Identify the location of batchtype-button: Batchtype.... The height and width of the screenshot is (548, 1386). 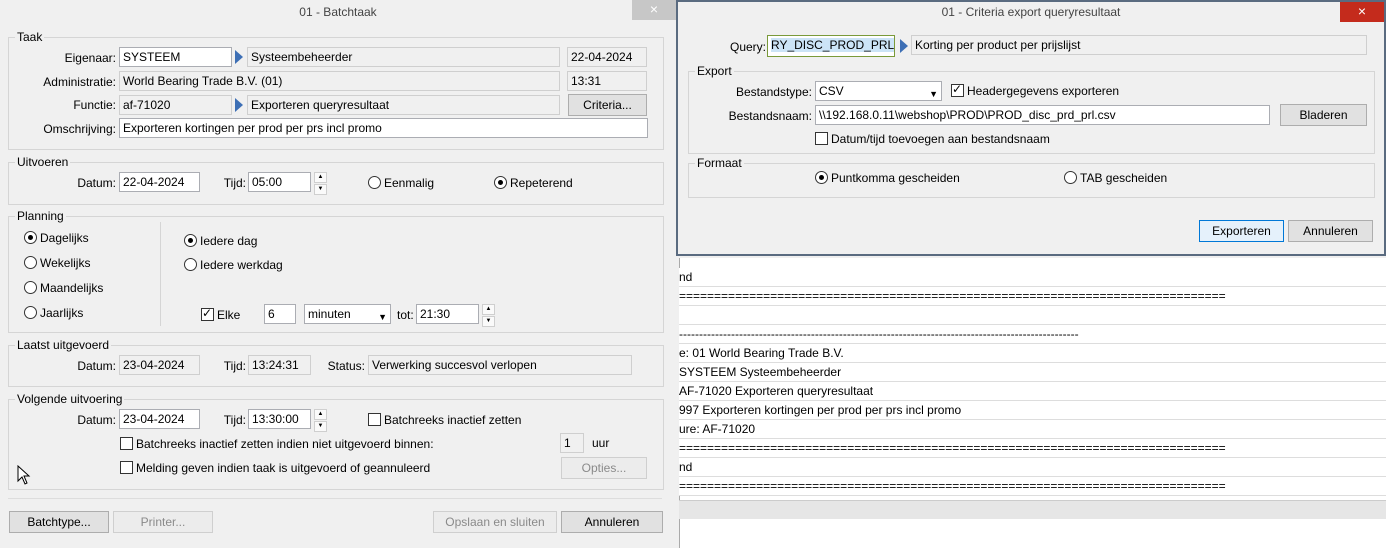
(59, 522).